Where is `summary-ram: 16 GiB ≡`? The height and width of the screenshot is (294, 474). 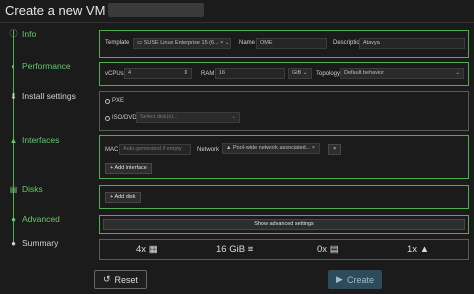
summary-ram: 16 GiB ≡ is located at coordinates (235, 249).